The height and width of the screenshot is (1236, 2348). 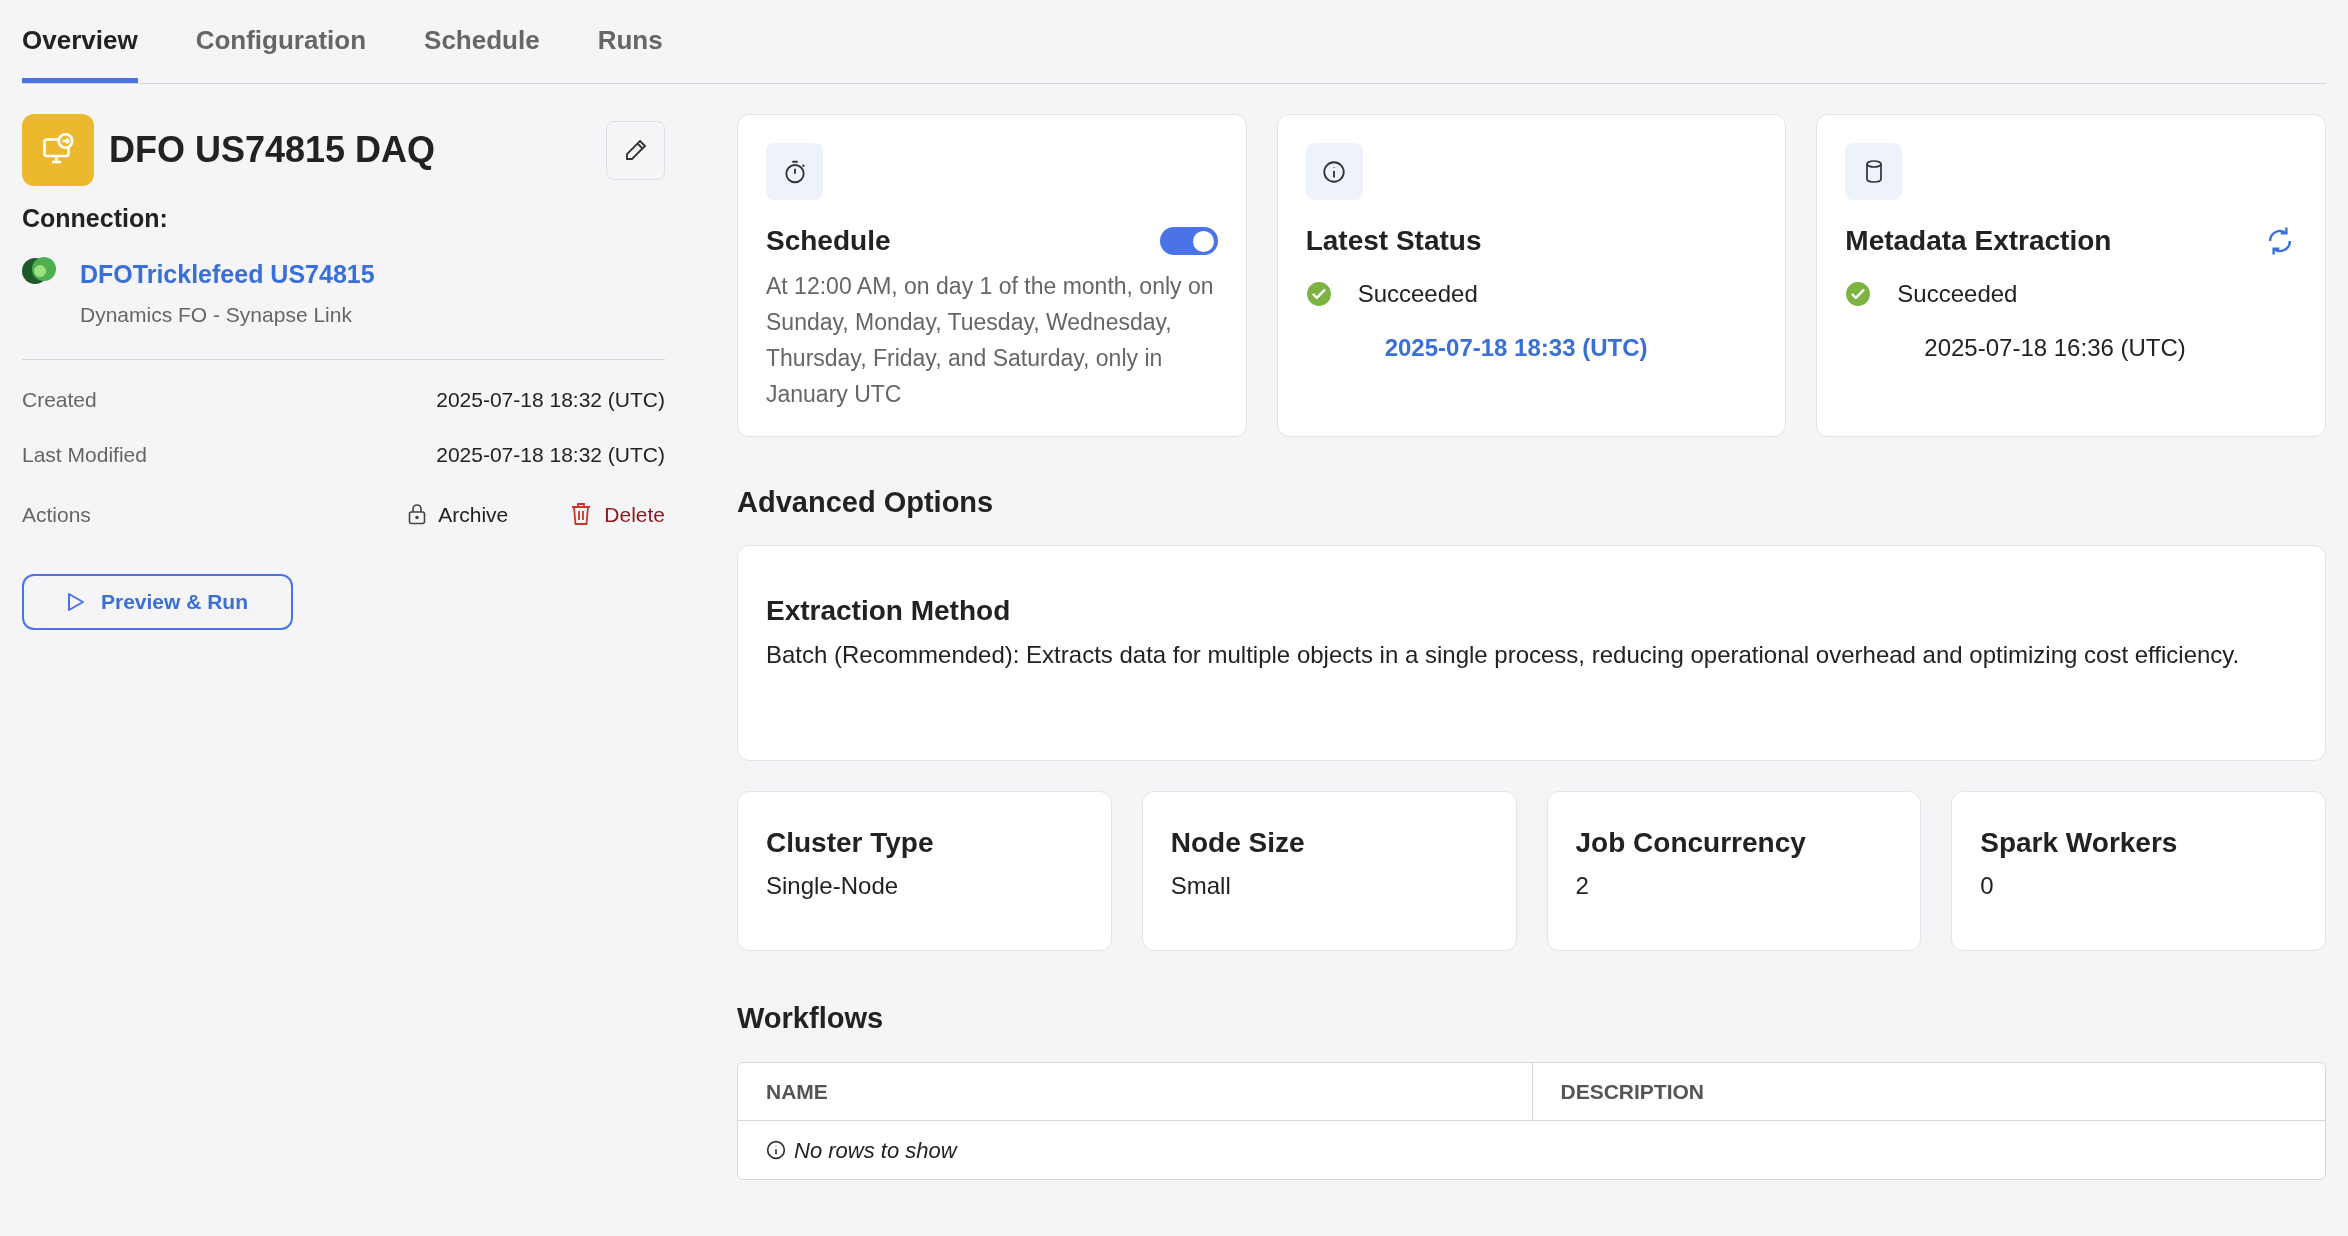 What do you see at coordinates (828, 241) in the screenshot?
I see `schedule-title: Schedule` at bounding box center [828, 241].